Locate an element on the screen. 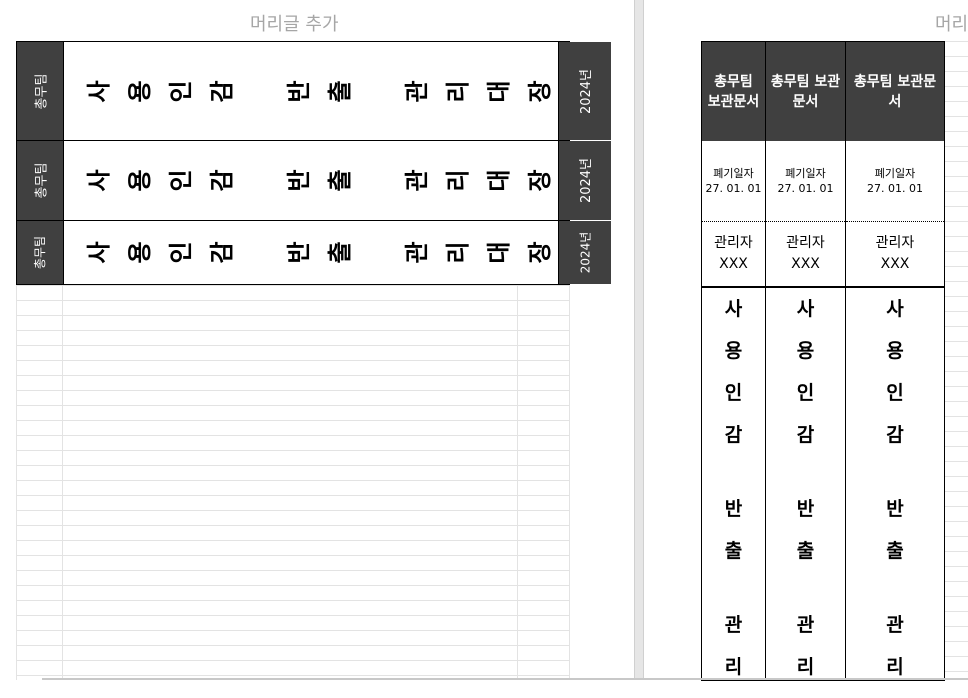 Image resolution: width=968 pixels, height=698 pixels. binder-label-row-2: 총무팀 사용인감 반출 관리대장 2024년 is located at coordinates (313, 180).